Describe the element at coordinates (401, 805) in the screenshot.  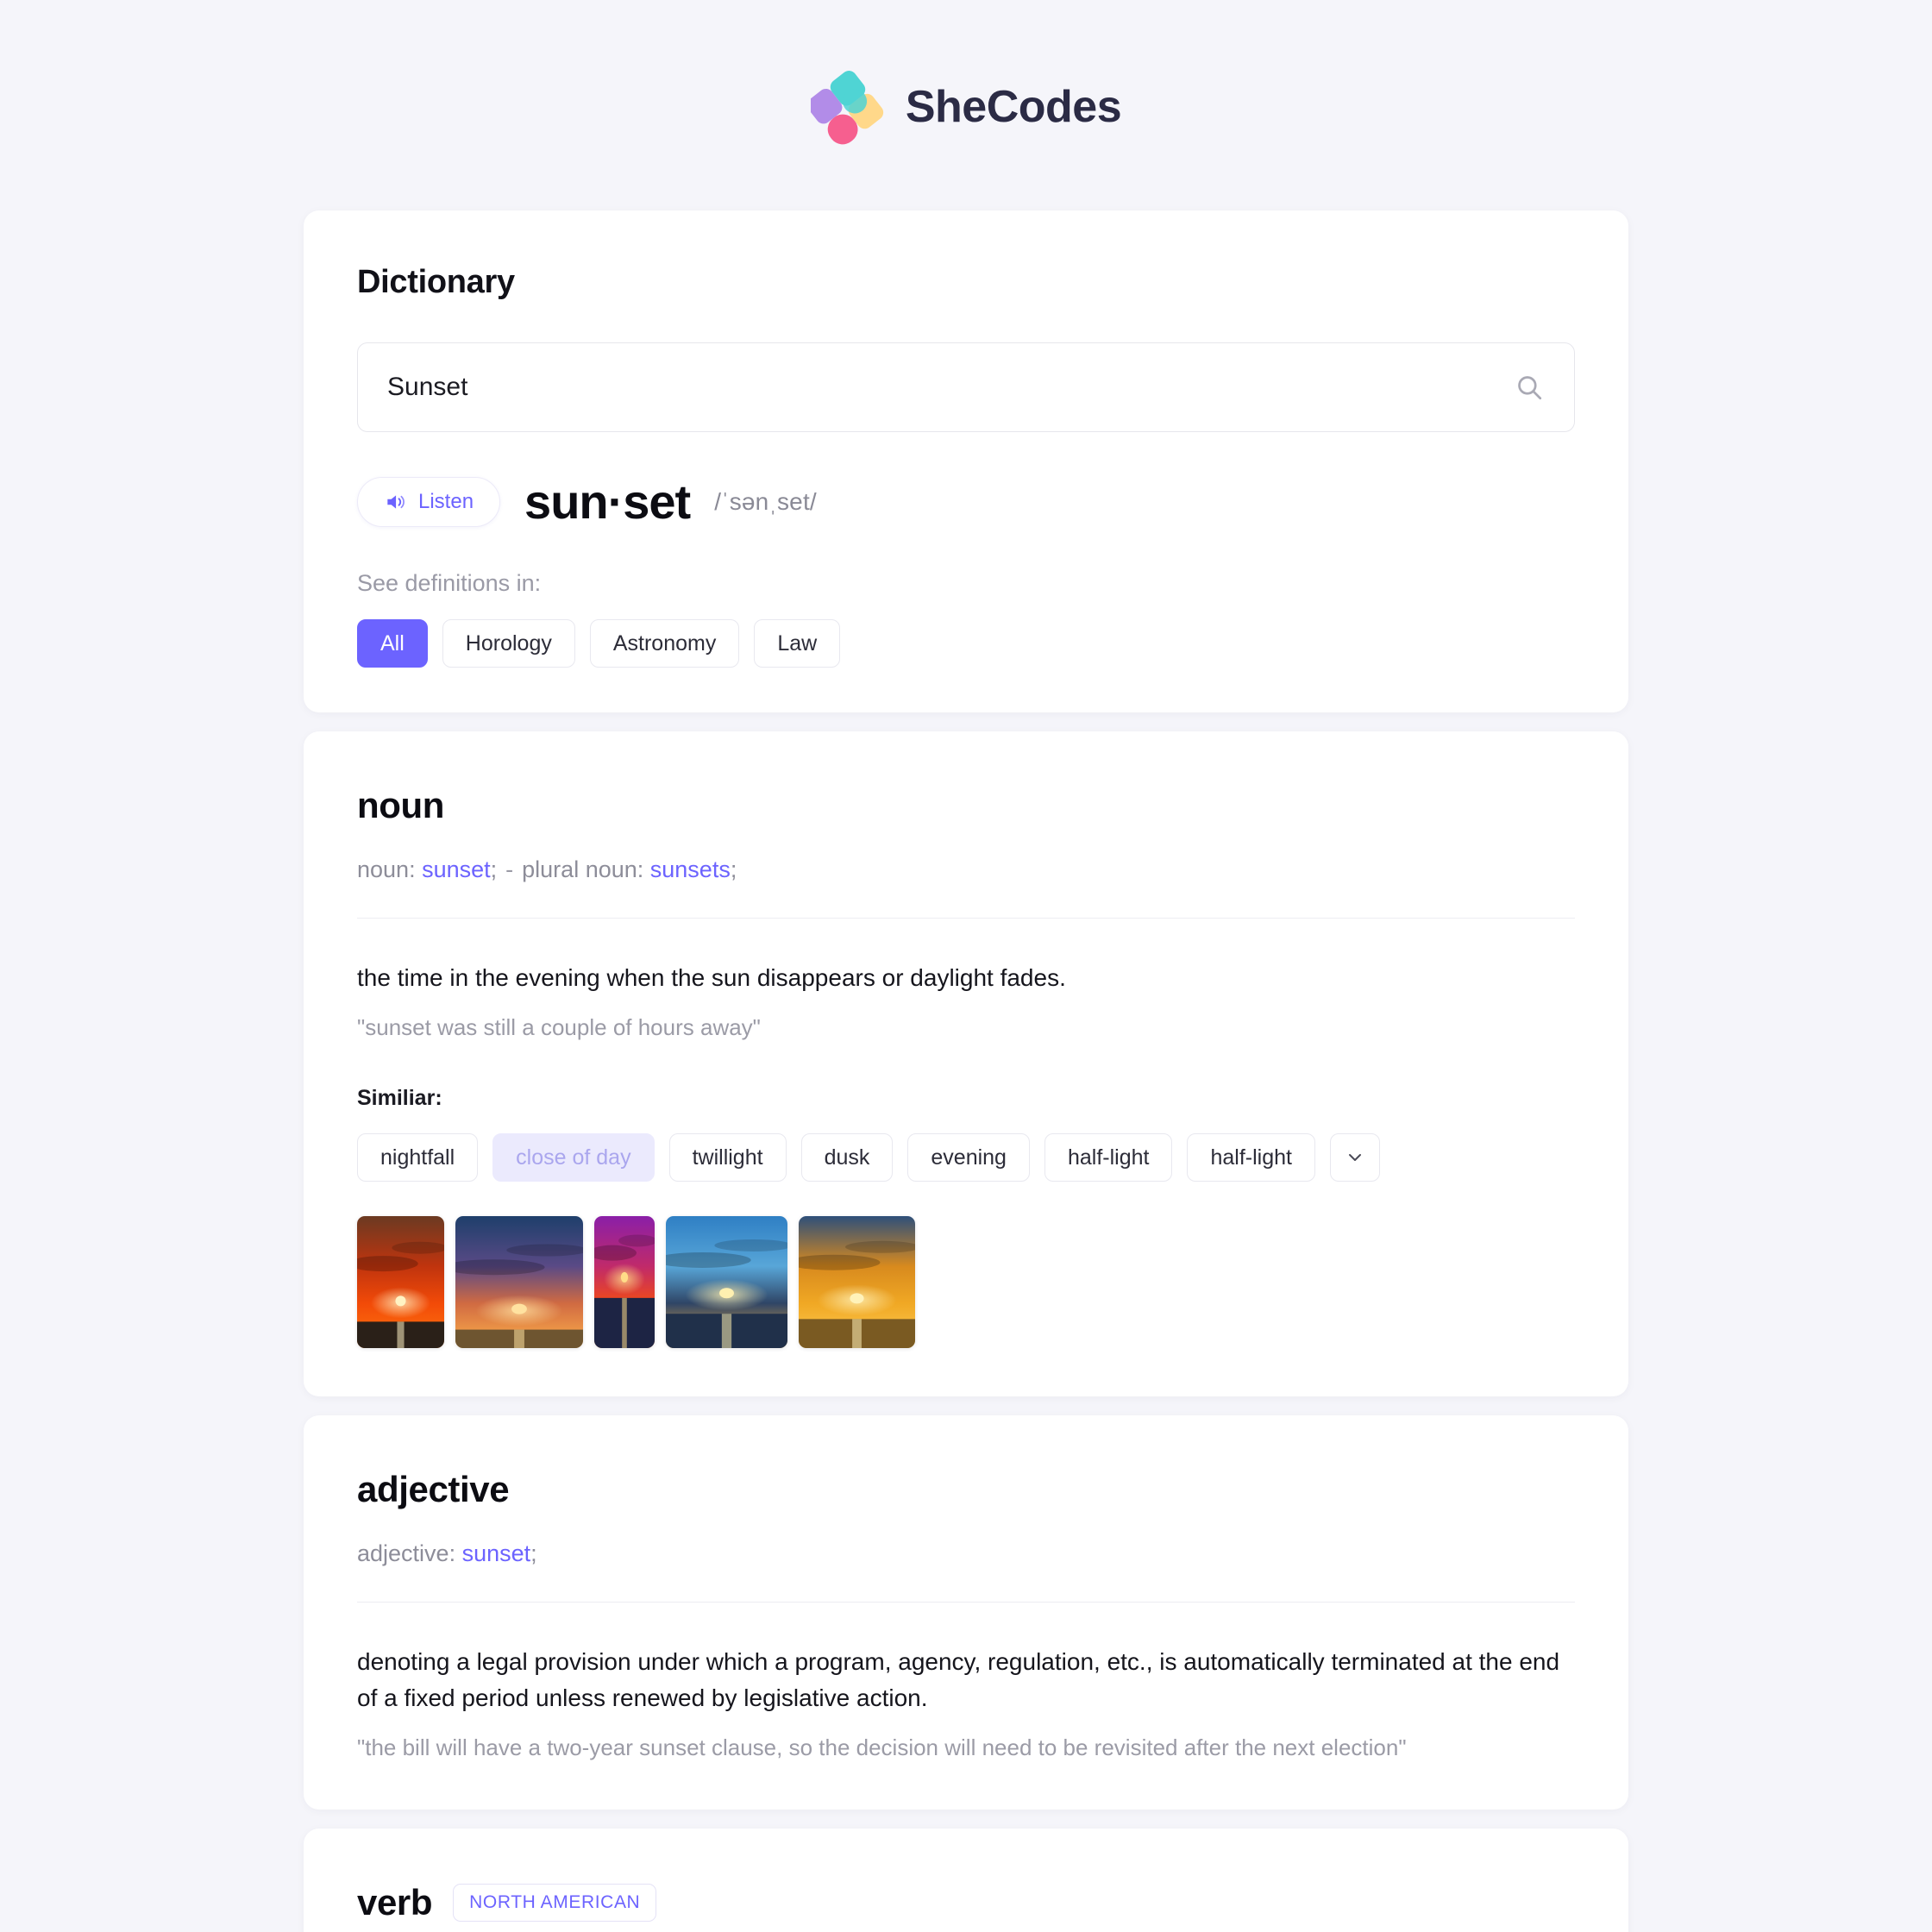
I see `part-of-speech-title: noun` at that location.